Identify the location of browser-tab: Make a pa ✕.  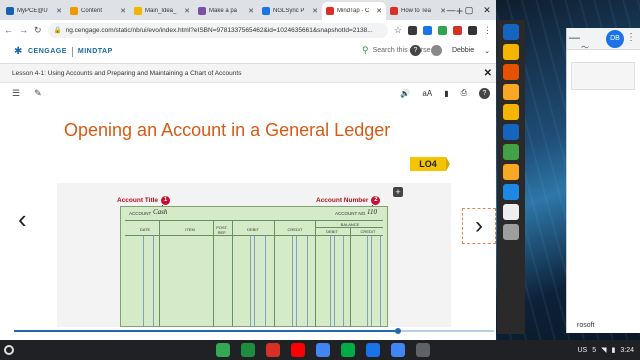
(226, 11).